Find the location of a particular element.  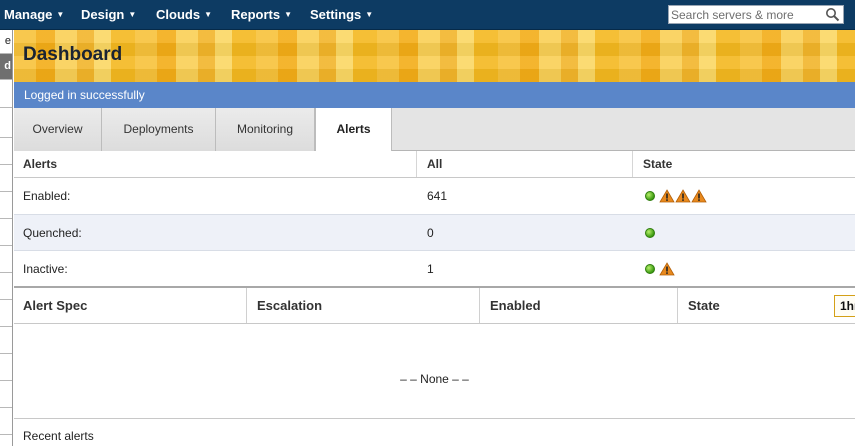

flash-message: Logged in successfully is located at coordinates (434, 95).